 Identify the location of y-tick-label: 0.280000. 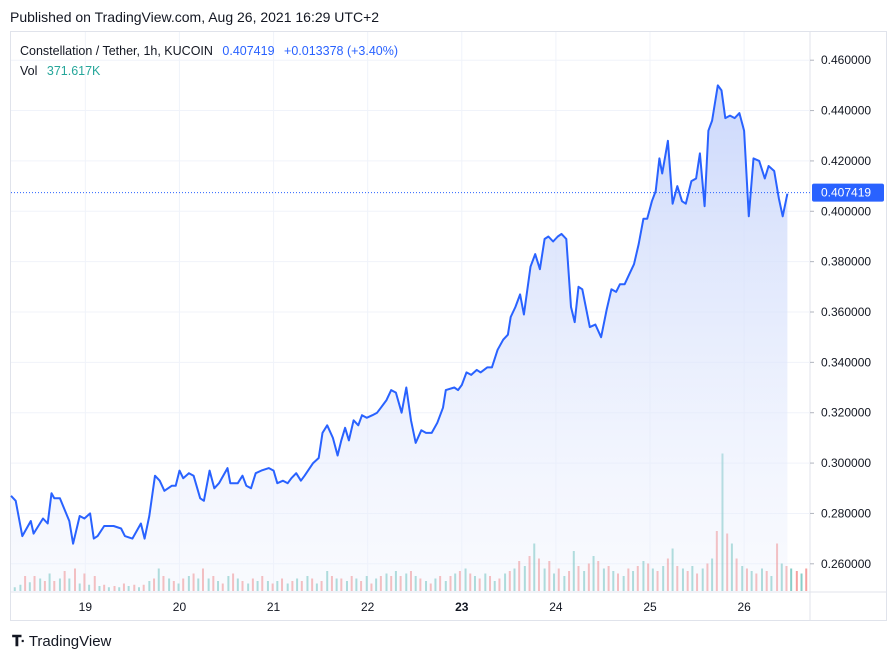
(846, 513).